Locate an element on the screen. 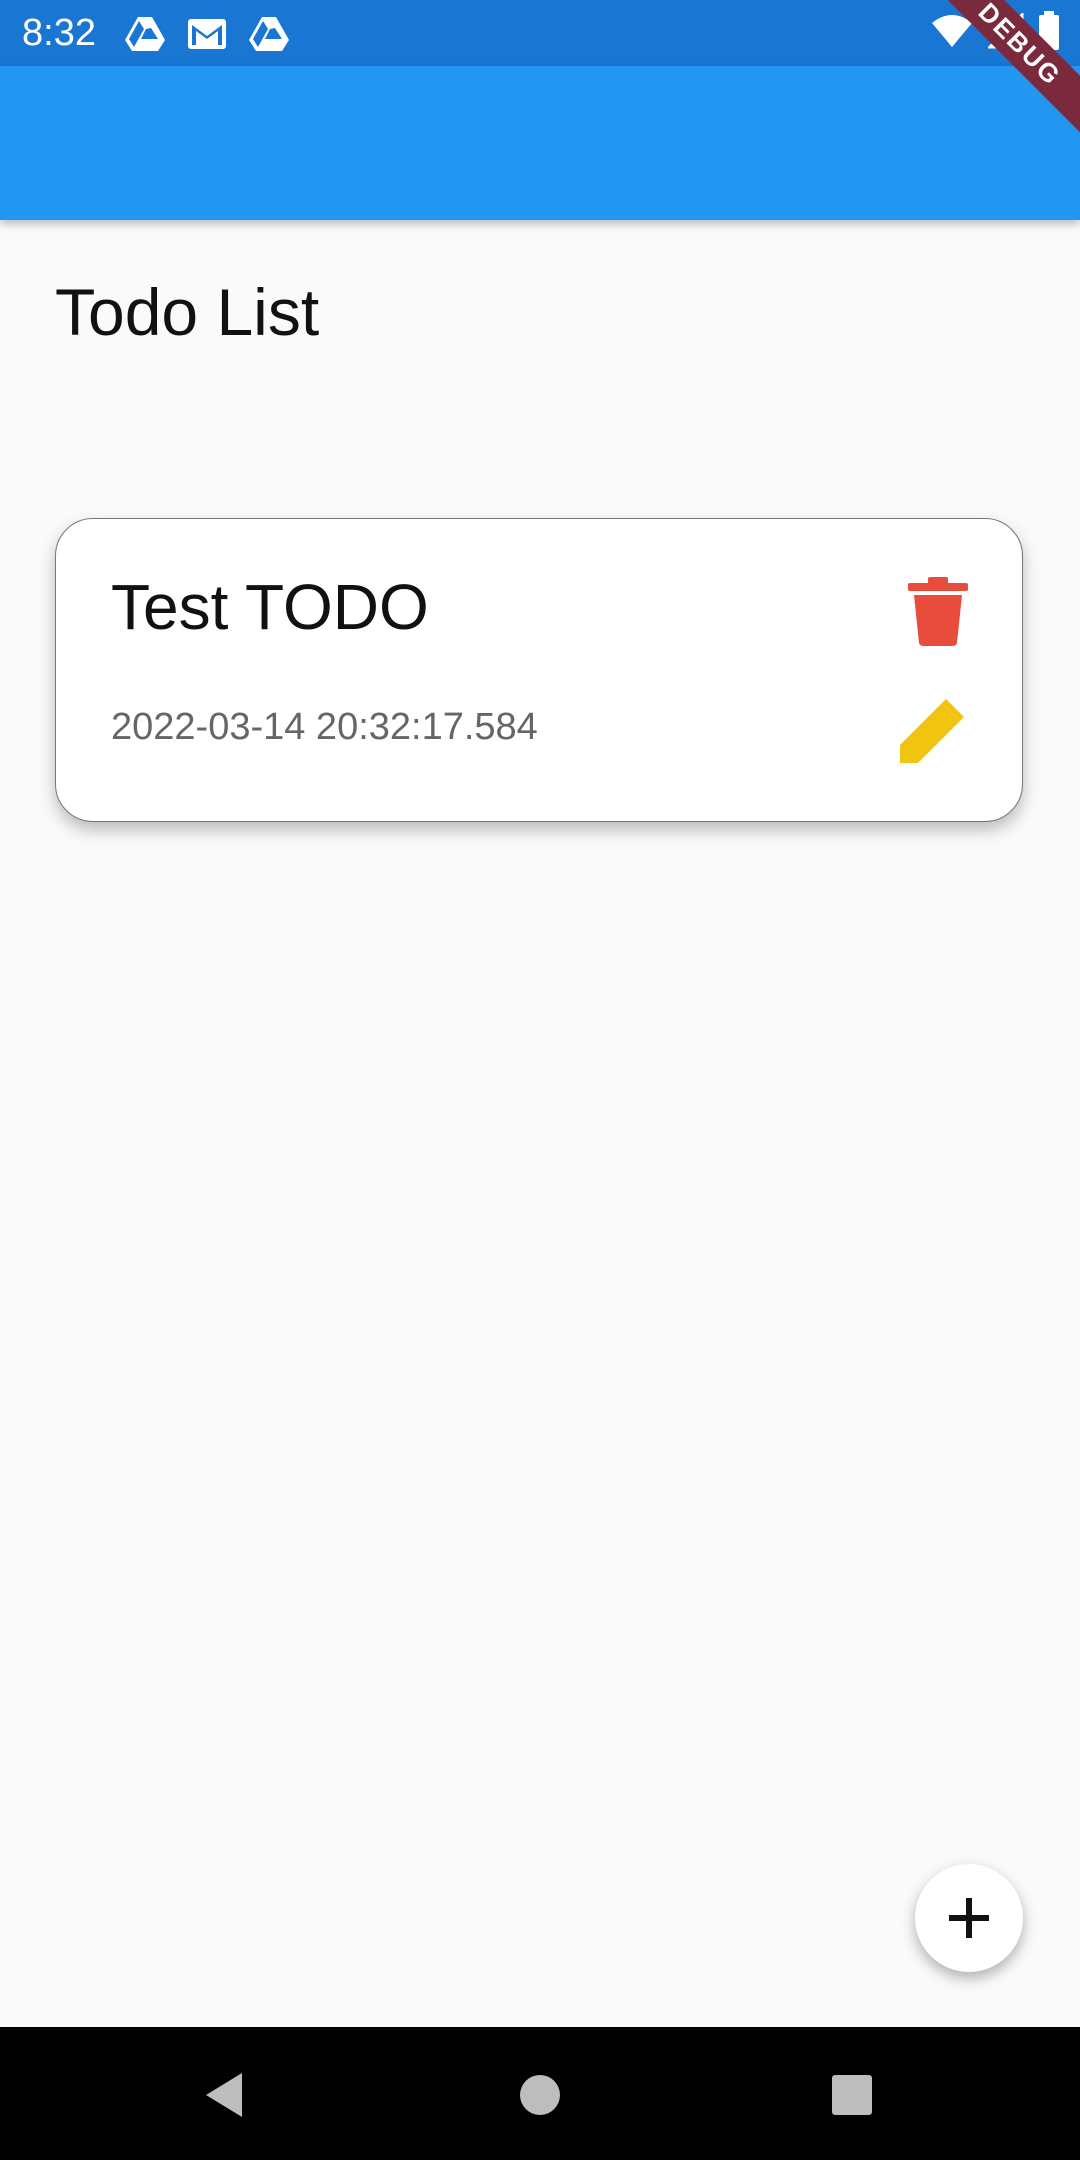 The image size is (1080, 2160). delete-button is located at coordinates (938, 611).